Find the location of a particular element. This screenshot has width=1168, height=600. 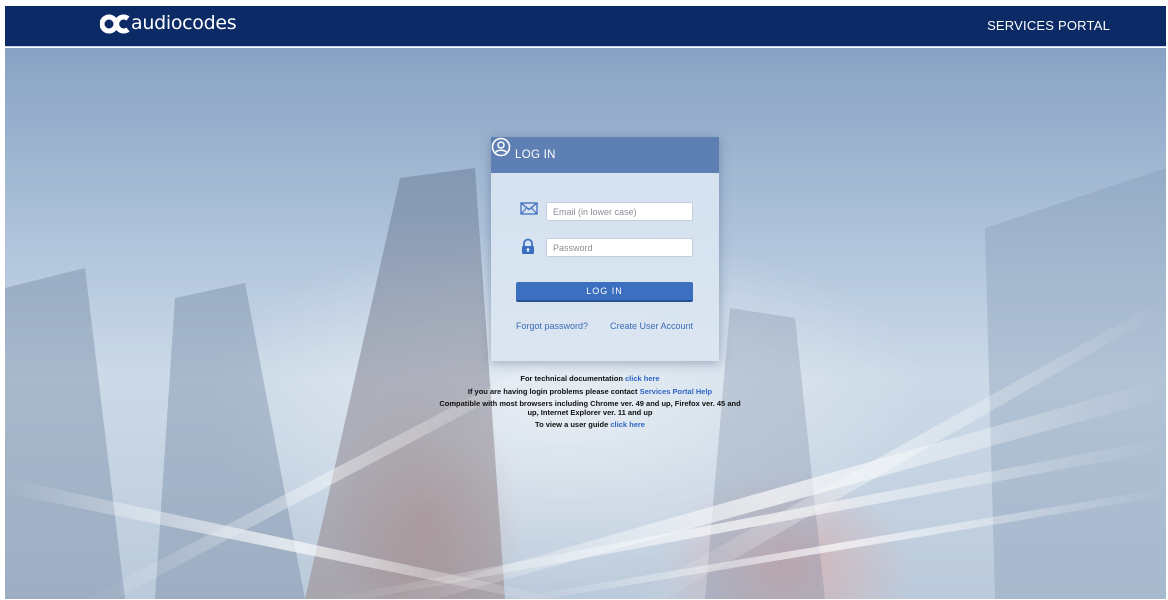

login-button: LOG IN is located at coordinates (604, 292).